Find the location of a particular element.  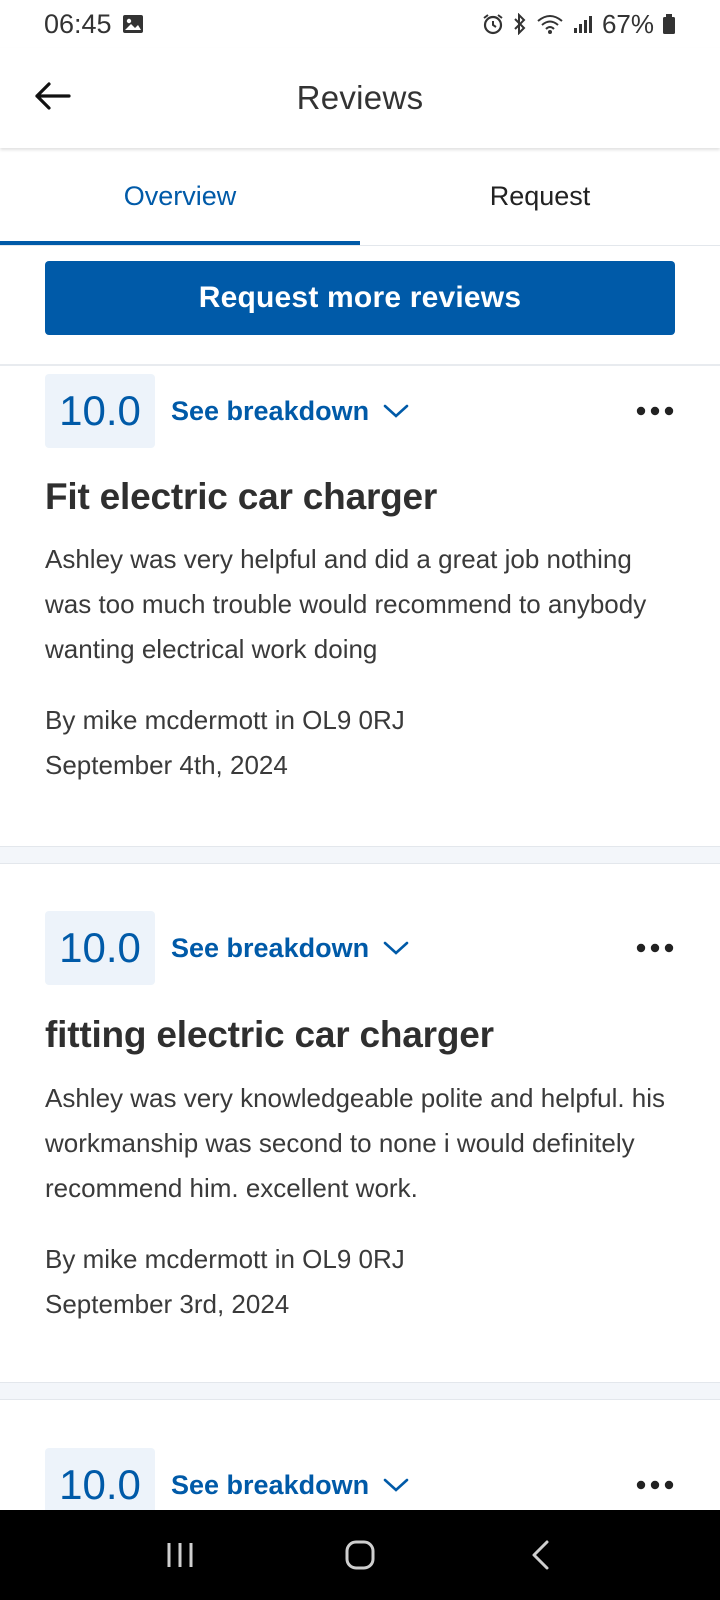

home-button is located at coordinates (360, 1555).